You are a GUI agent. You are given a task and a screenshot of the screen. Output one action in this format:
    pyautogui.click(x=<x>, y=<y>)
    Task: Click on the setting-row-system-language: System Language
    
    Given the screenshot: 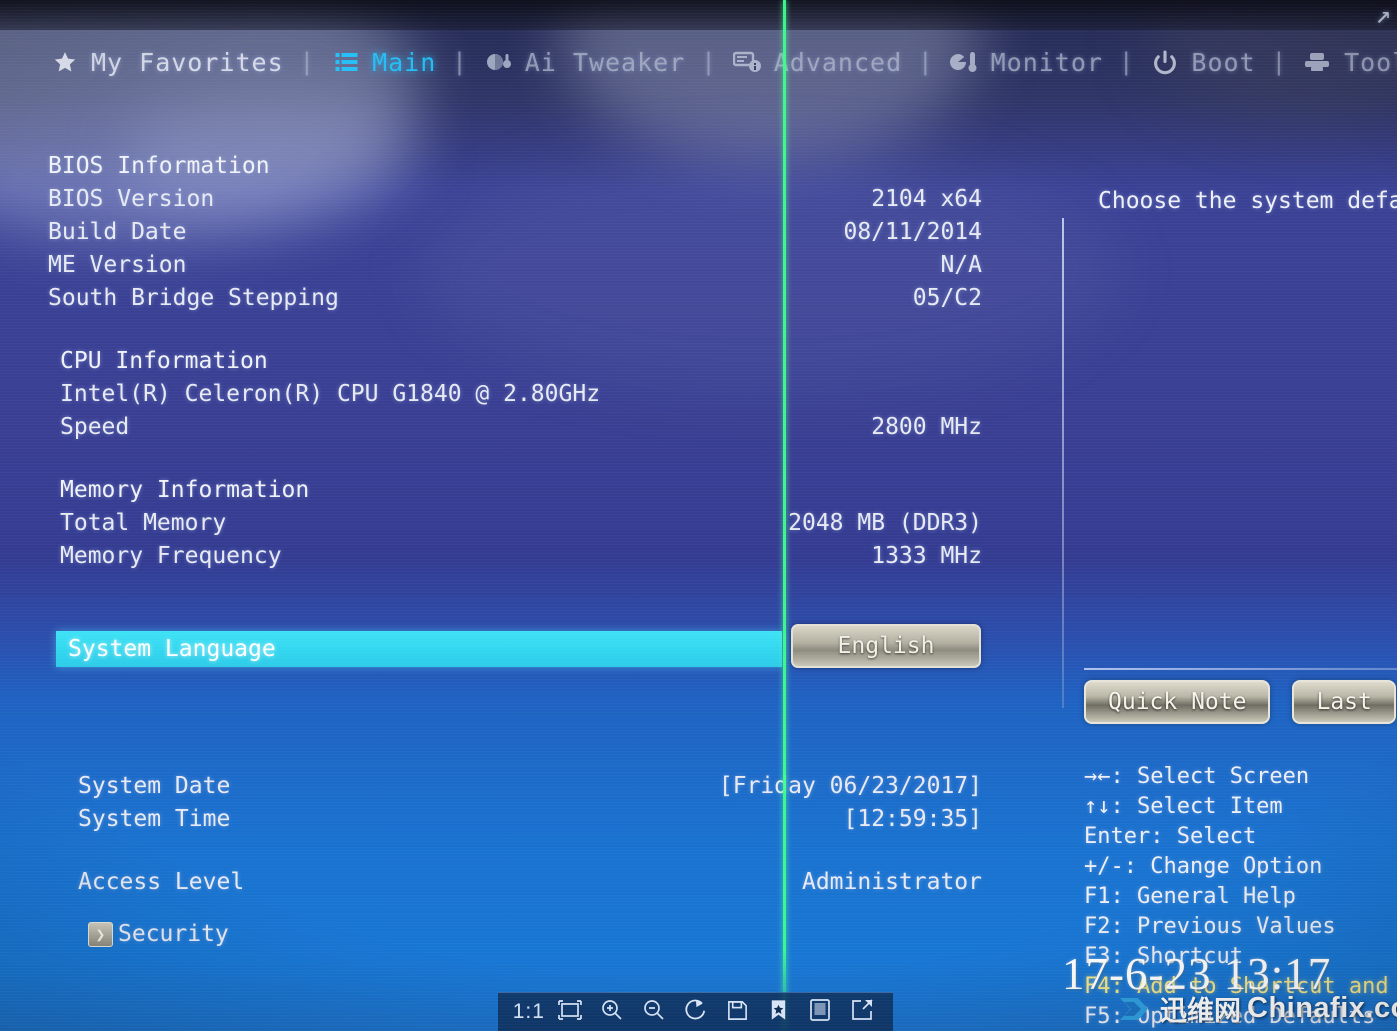 What is the action you would take?
    pyautogui.click(x=419, y=649)
    